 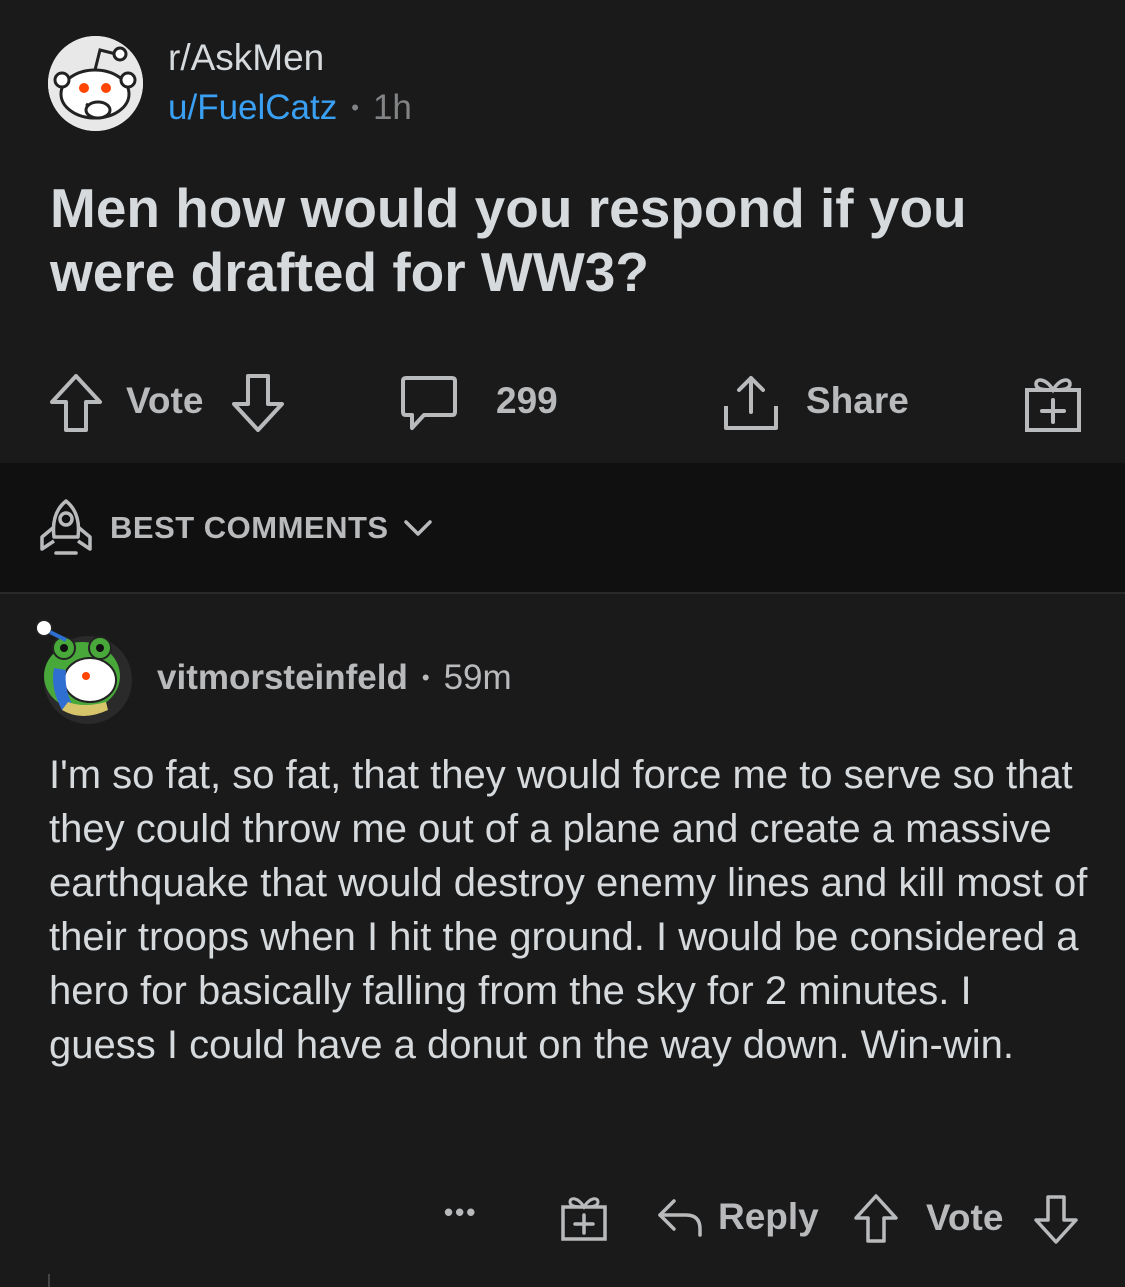 I want to click on rocket-icon, so click(x=66, y=527).